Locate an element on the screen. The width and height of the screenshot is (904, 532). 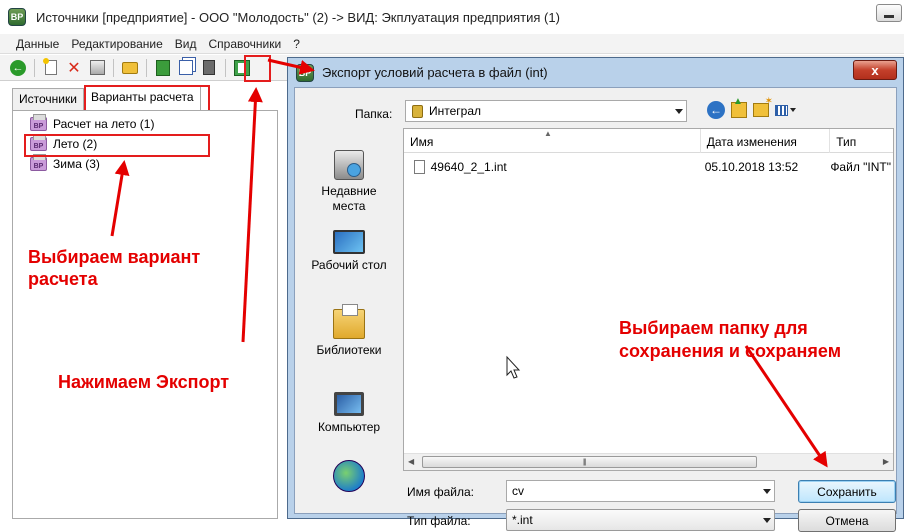
summer-highlight-box is located at coordinates (117, 145).